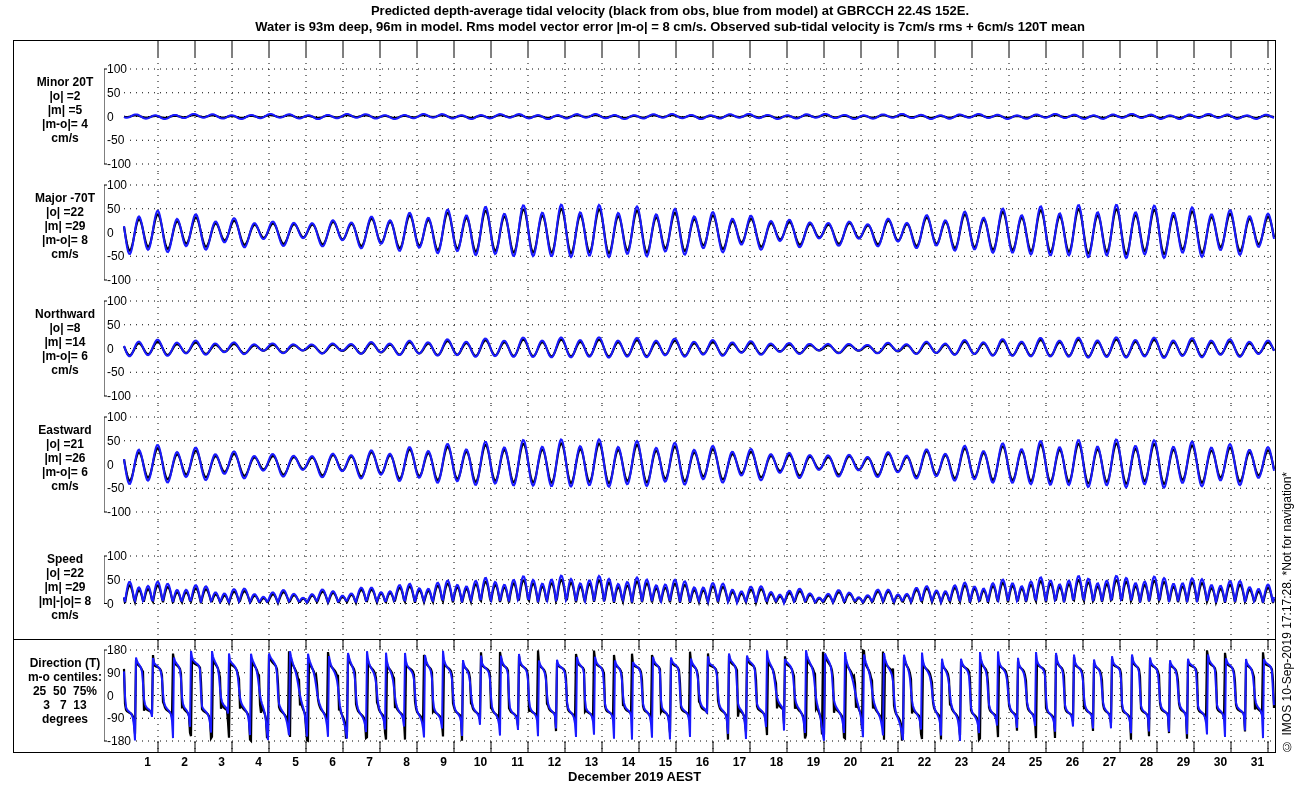 The image size is (1300, 800). I want to click on panel-label: 3 7 13, so click(65, 705).